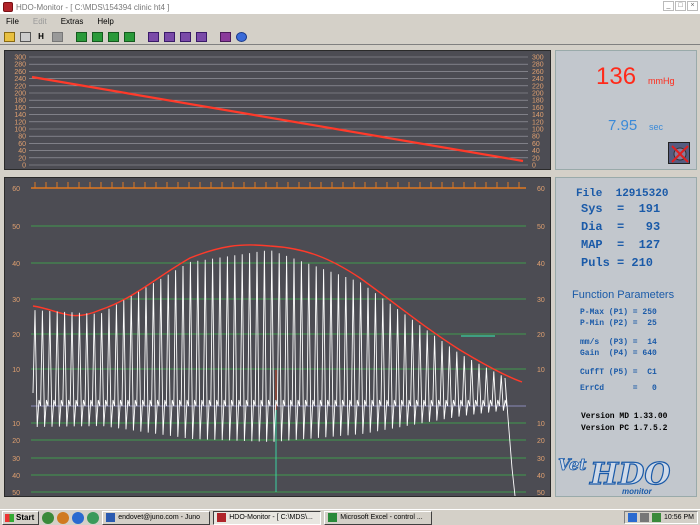 Image resolution: width=700 pixels, height=525 pixels. What do you see at coordinates (541, 227) in the screenshot?
I see `main-right-tick-label: 50` at bounding box center [541, 227].